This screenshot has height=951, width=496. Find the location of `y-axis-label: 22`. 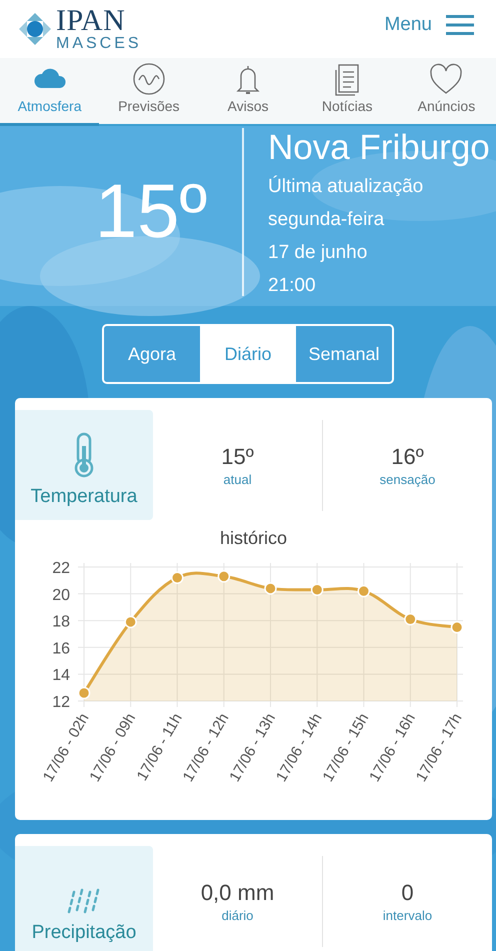

y-axis-label: 22 is located at coordinates (61, 568).